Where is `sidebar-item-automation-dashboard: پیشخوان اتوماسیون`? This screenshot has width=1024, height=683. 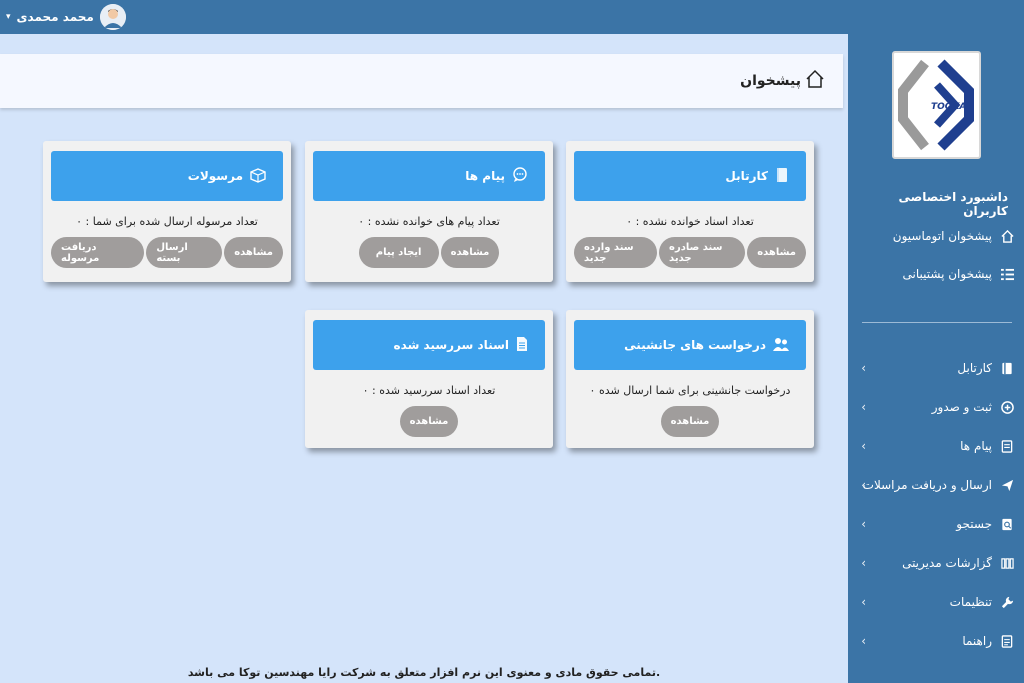 sidebar-item-automation-dashboard: پیشخوان اتوماسیون is located at coordinates (953, 236).